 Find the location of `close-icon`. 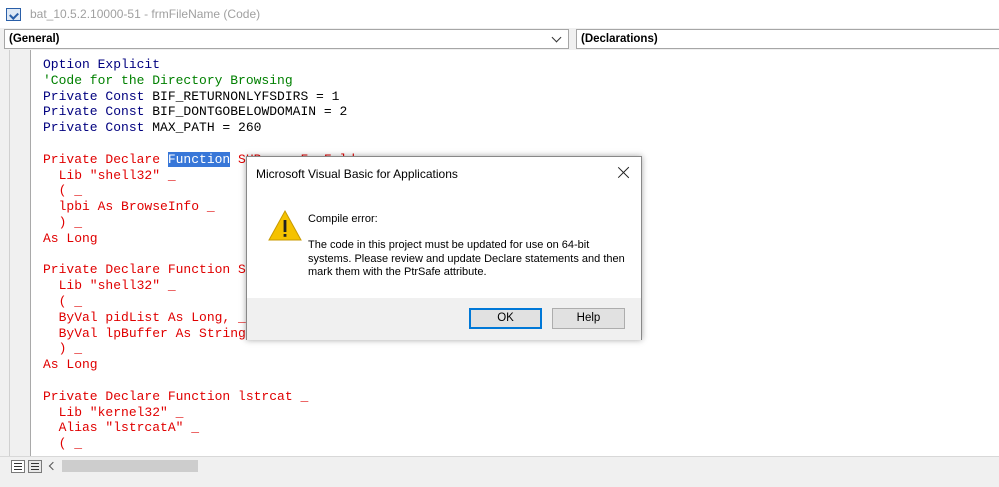

close-icon is located at coordinates (624, 173).